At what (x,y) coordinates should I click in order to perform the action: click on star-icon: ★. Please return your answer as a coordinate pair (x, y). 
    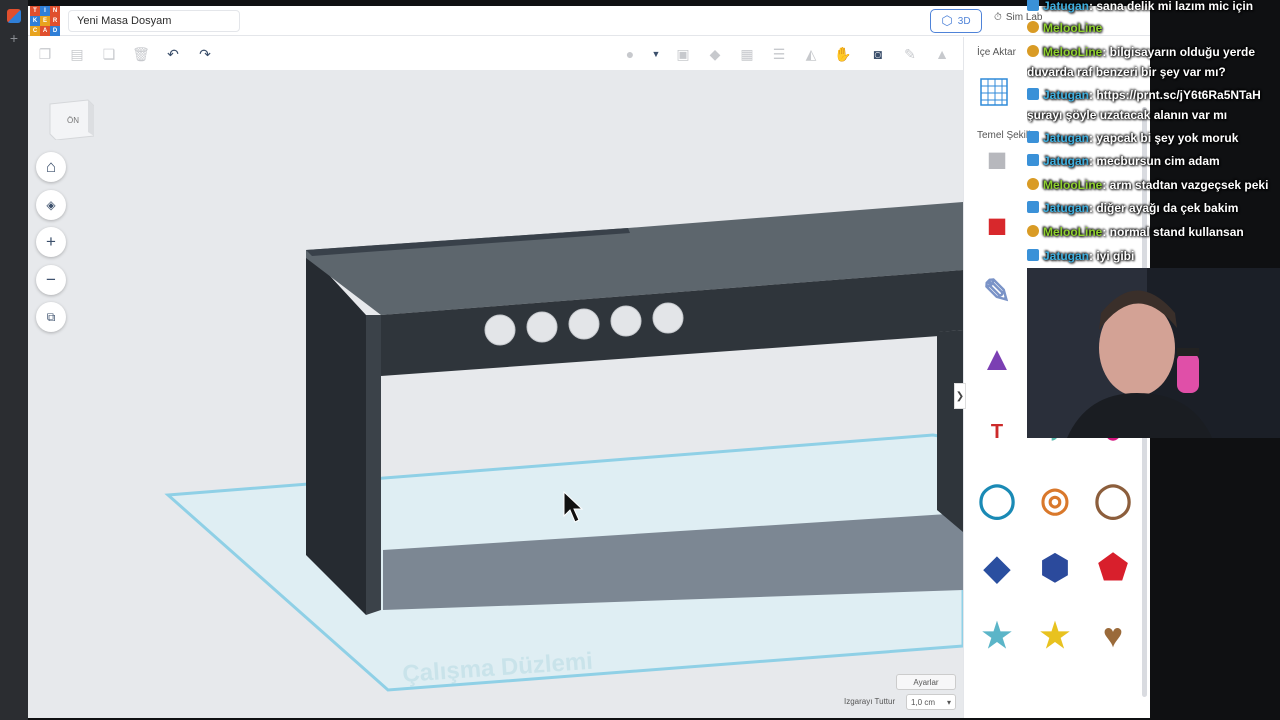
    Looking at the image, I should click on (1055, 636).